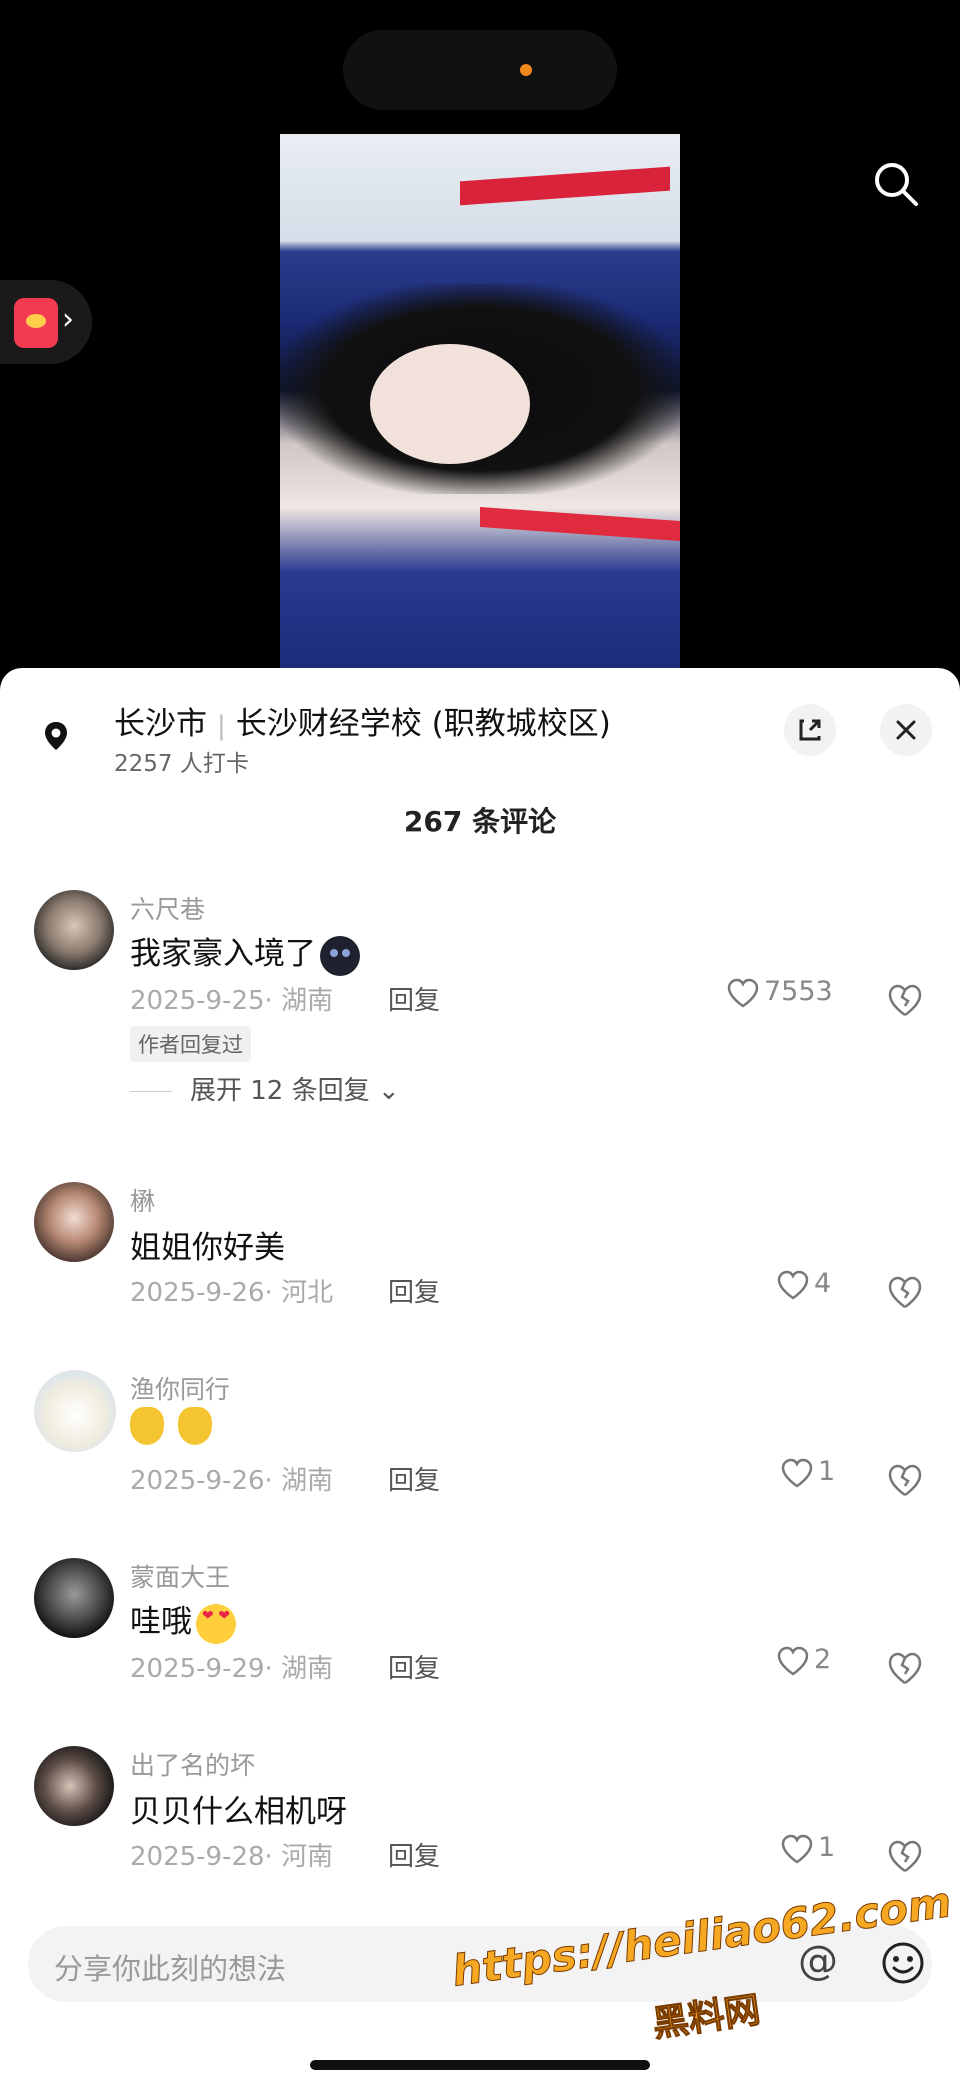 This screenshot has width=960, height=2090. Describe the element at coordinates (36, 323) in the screenshot. I see `red-packet-icon` at that location.